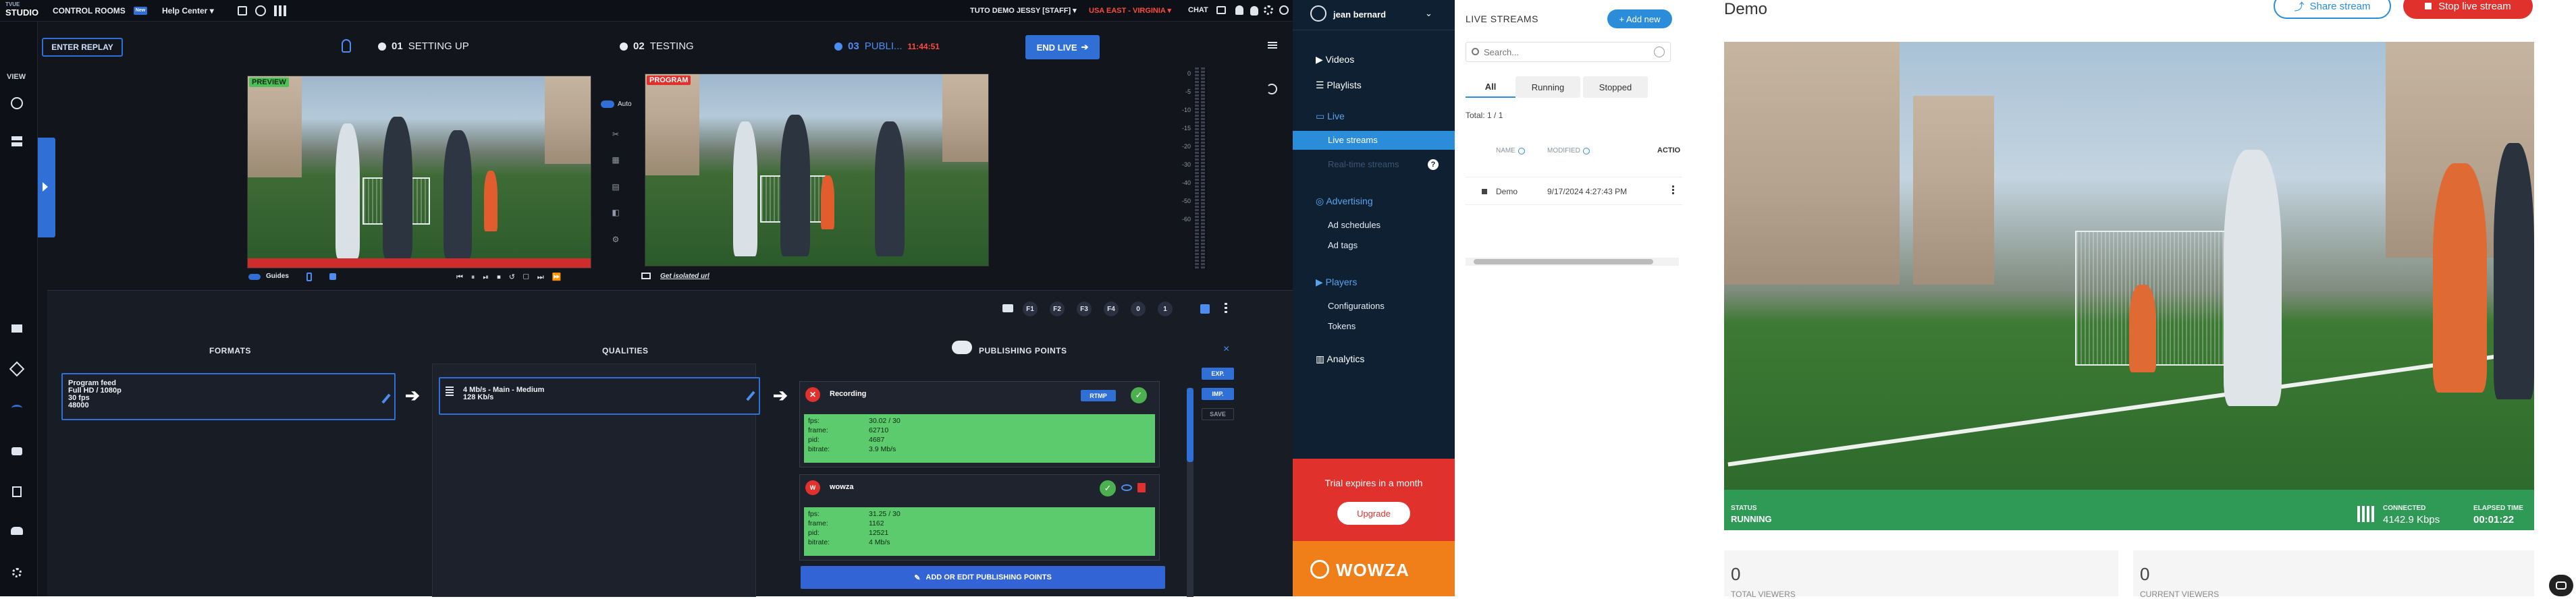  I want to click on dashboard-icon, so click(17, 104).